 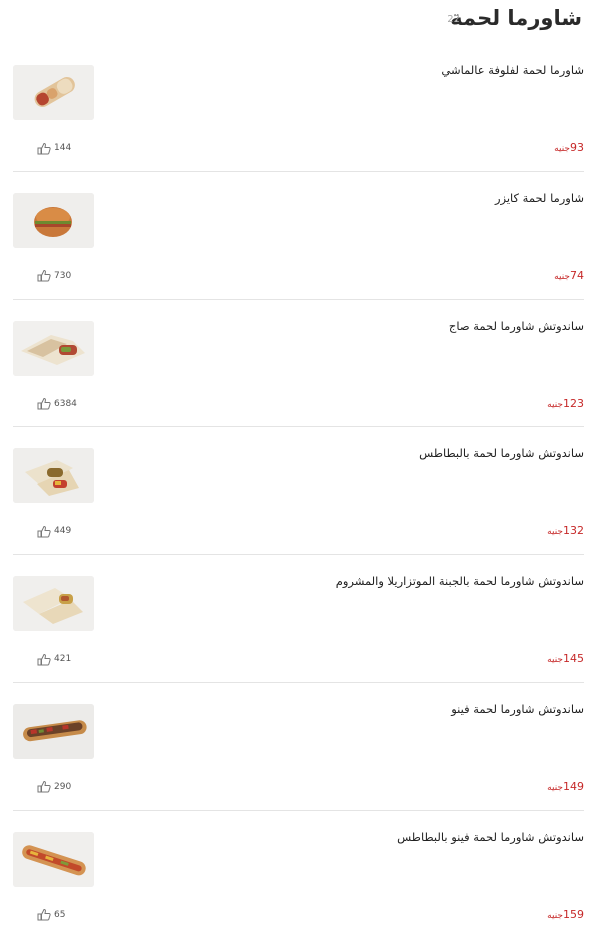 I want to click on price-value: 159, so click(x=573, y=914).